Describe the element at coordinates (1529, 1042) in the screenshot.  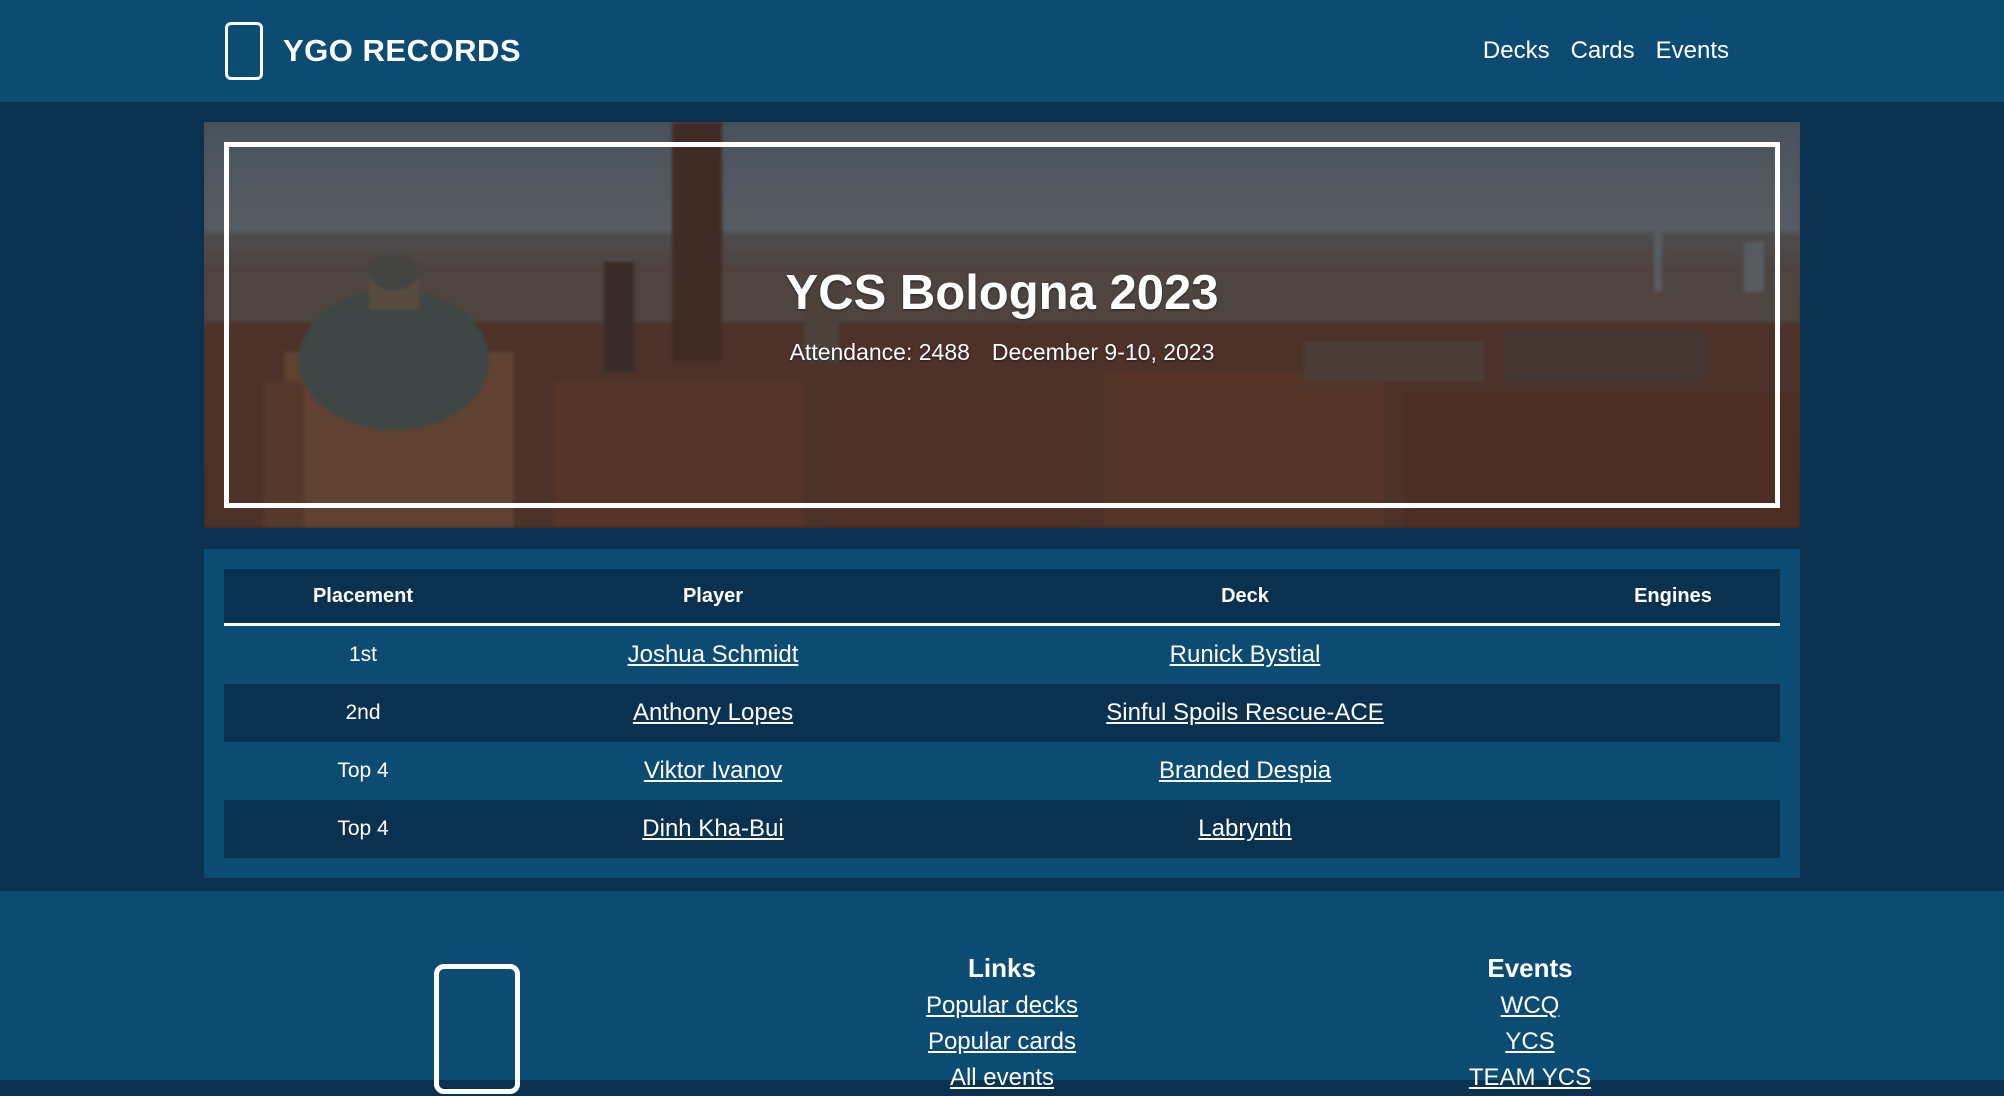
I see `footer-link-ycs: YCS` at that location.